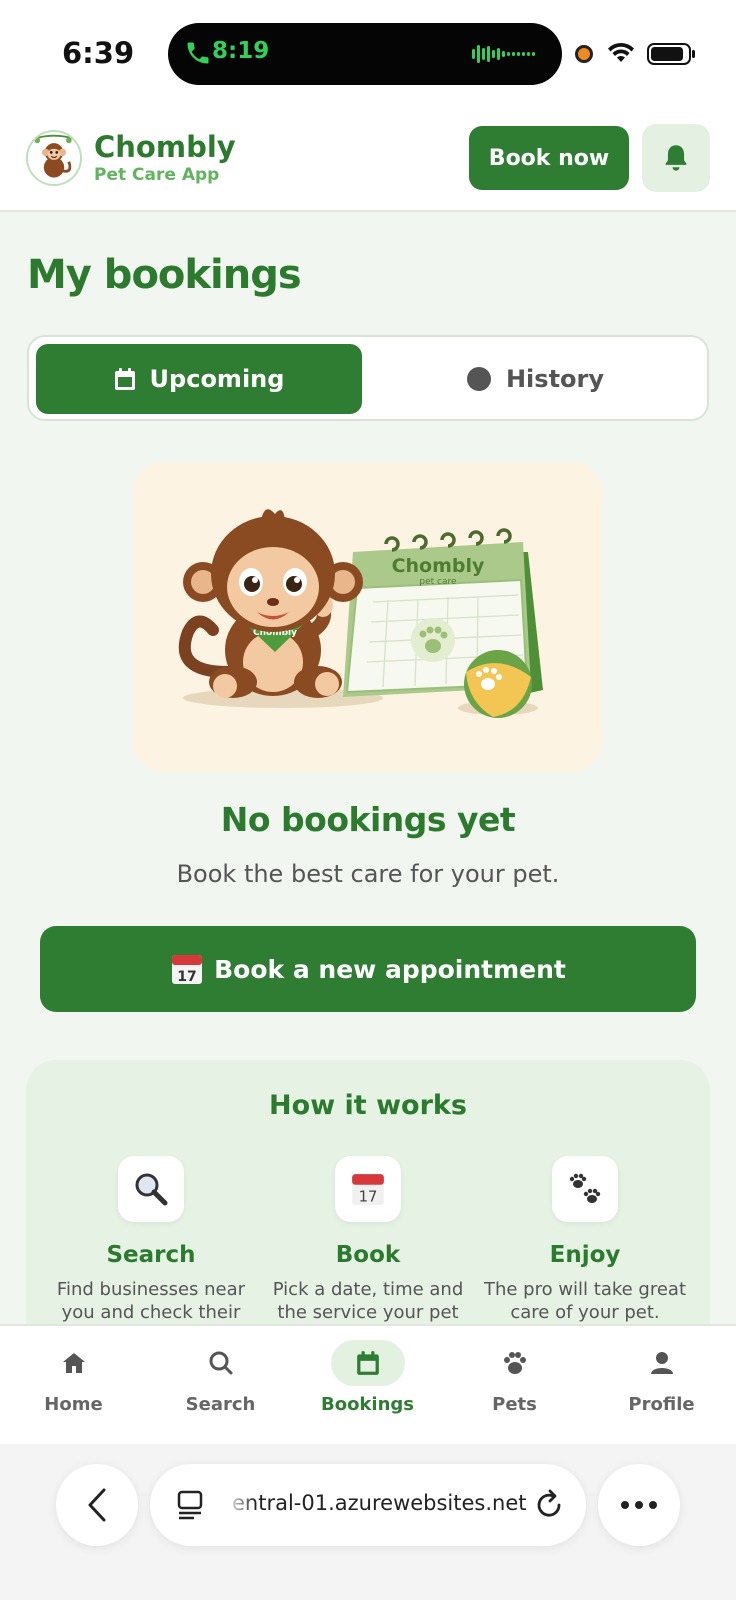  What do you see at coordinates (221, 1363) in the screenshot?
I see `search-icon` at bounding box center [221, 1363].